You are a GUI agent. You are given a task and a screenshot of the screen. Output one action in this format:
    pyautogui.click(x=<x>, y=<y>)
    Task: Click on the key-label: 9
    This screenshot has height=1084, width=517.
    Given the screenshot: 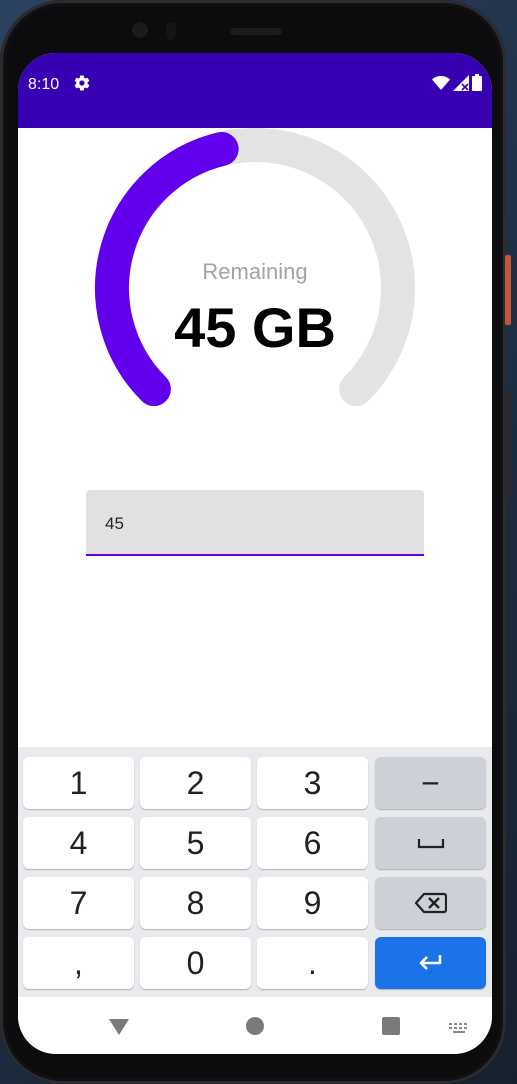 What is the action you would take?
    pyautogui.click(x=312, y=902)
    